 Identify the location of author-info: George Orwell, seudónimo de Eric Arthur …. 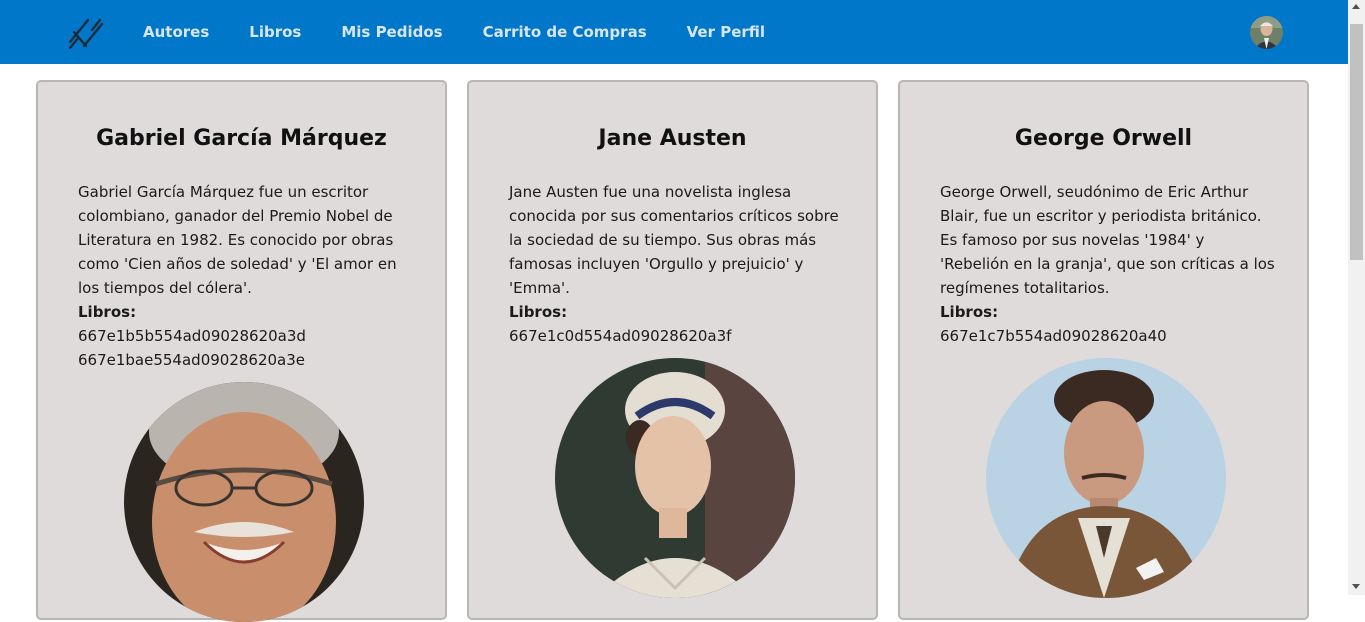
(1107, 264).